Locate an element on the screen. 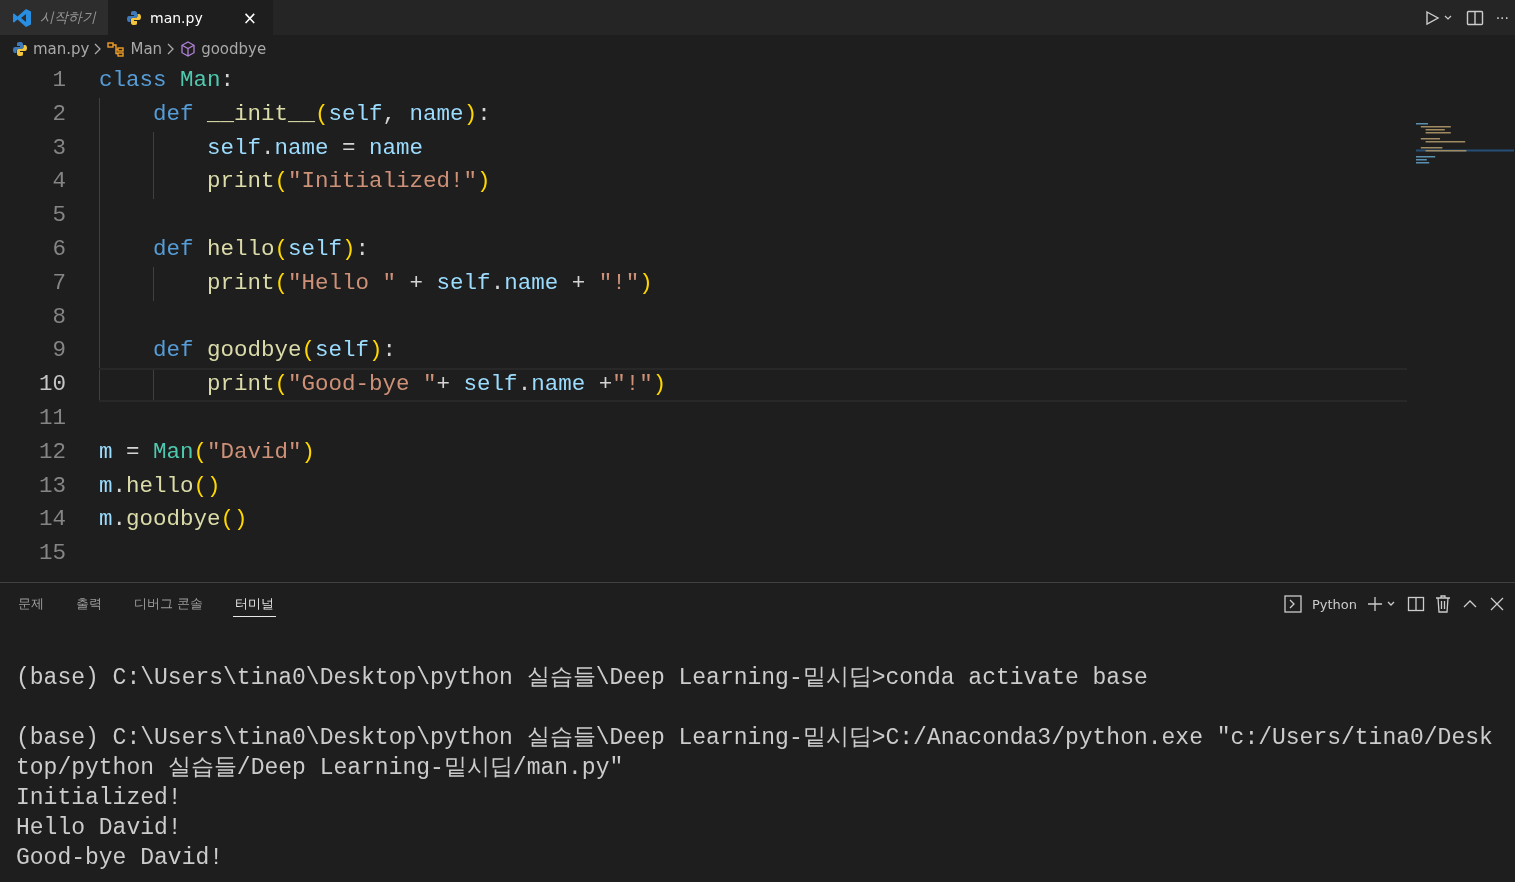 The image size is (1515, 882). line-number: 7 is located at coordinates (59, 283).